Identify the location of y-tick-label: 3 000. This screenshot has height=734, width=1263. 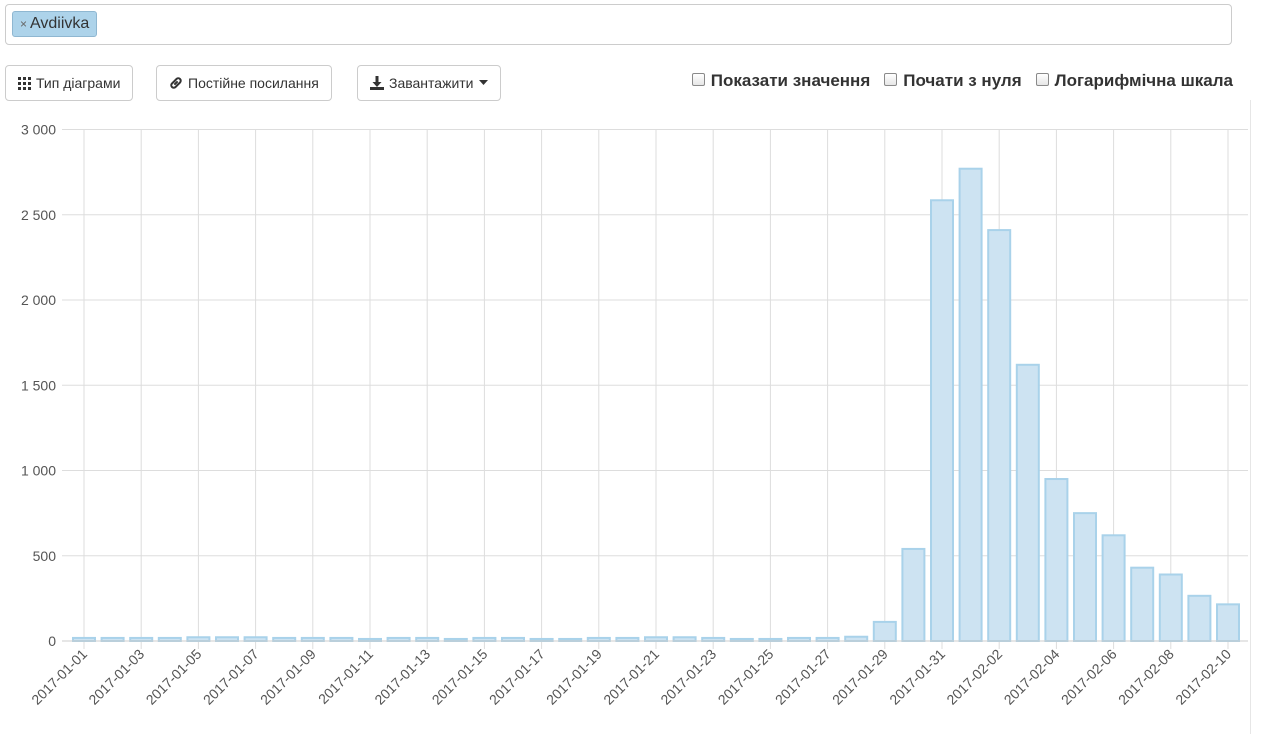
(38, 130).